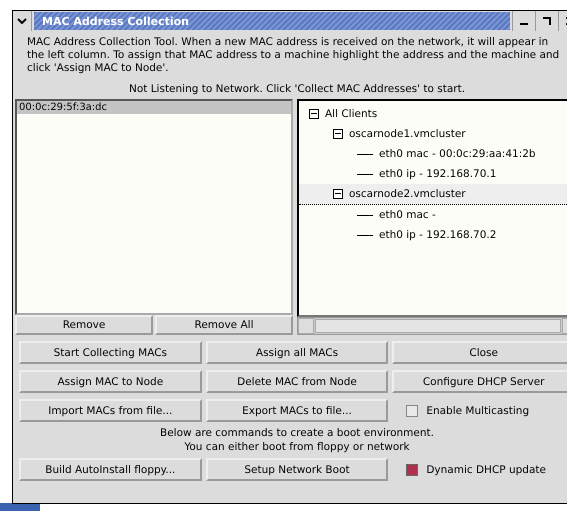 The width and height of the screenshot is (567, 511). I want to click on remove-button: Remove All, so click(224, 325).